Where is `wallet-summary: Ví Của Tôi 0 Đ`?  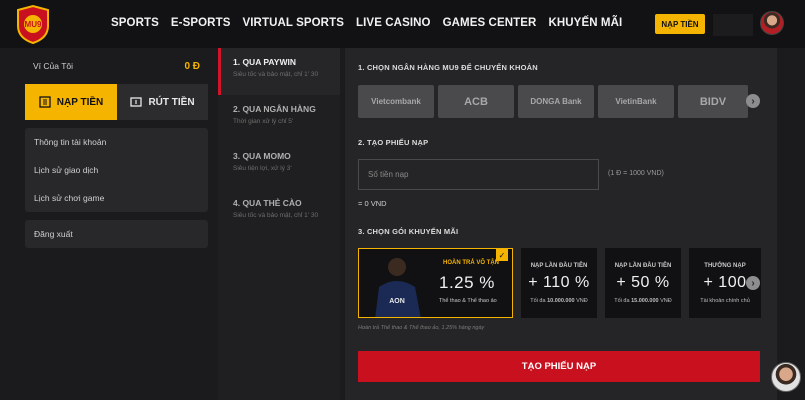
wallet-summary: Ví Của Tôi 0 Đ is located at coordinates (116, 66).